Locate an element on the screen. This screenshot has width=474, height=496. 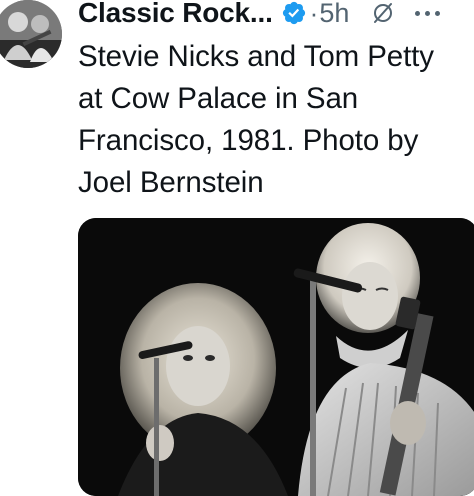
avatar-photo-icon is located at coordinates (31, 34).